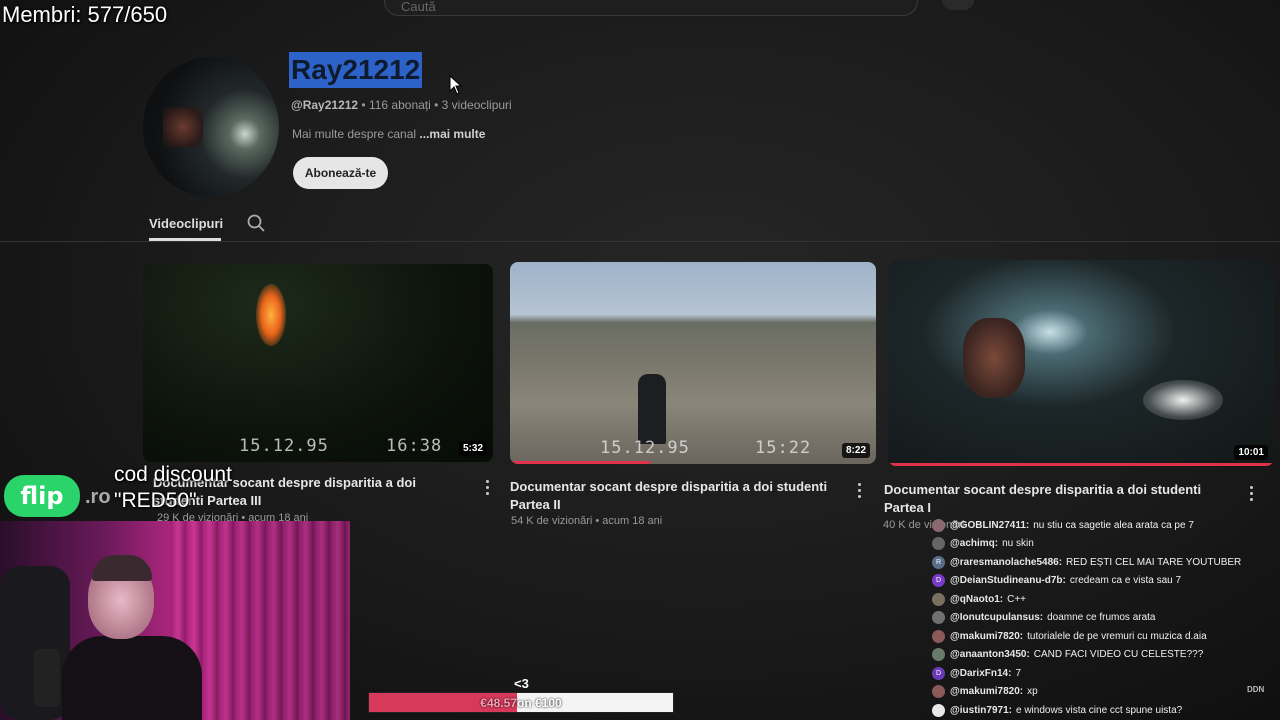 The image size is (1280, 720). Describe the element at coordinates (521, 683) in the screenshot. I see `goal-heart-label: <3` at that location.